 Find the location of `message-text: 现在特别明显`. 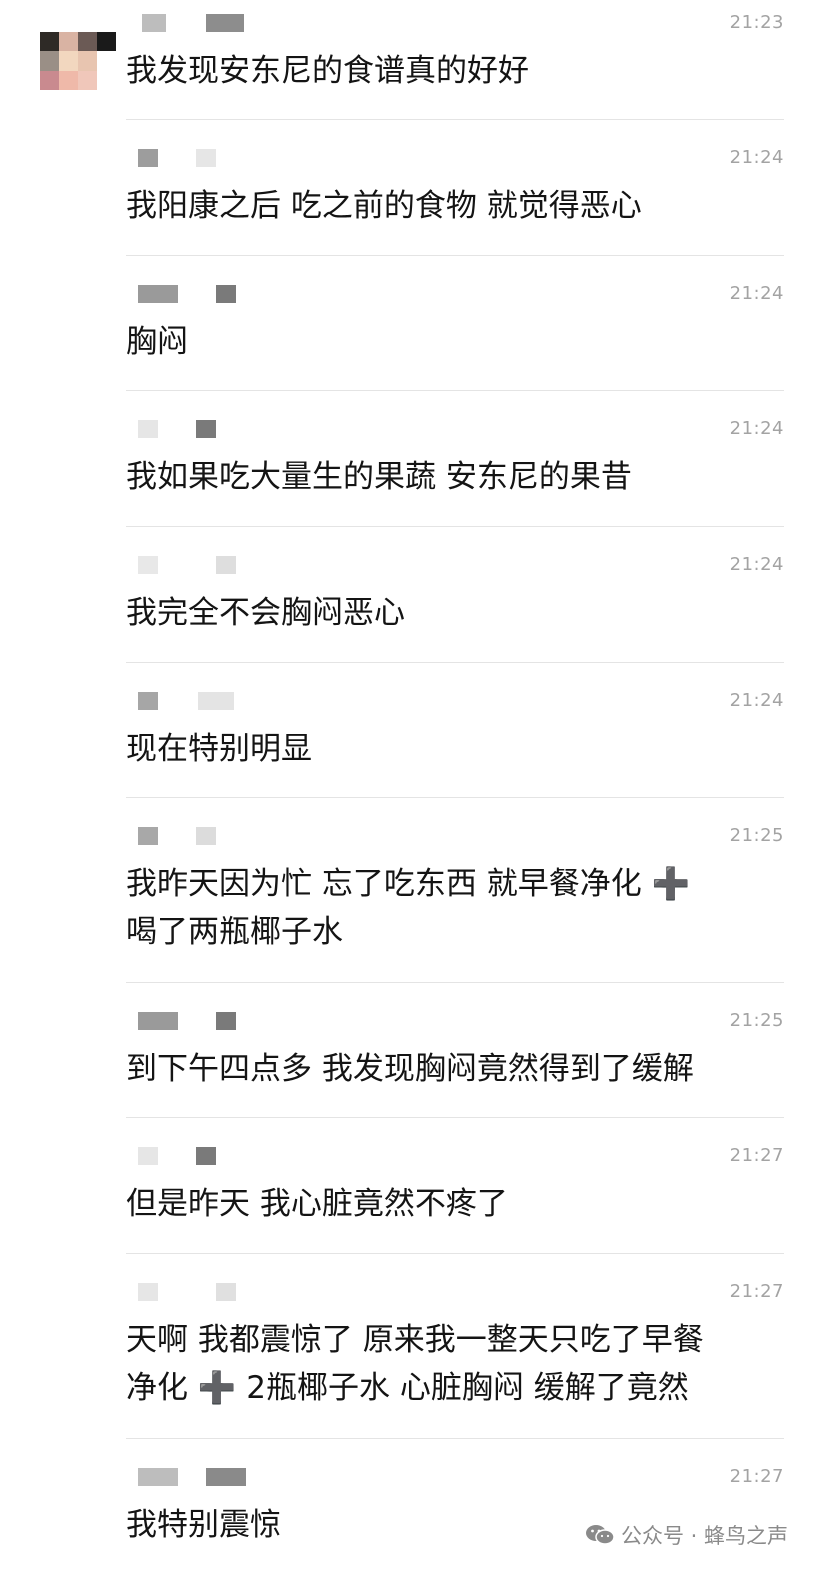

message-text: 现在特别明显 is located at coordinates (219, 749).